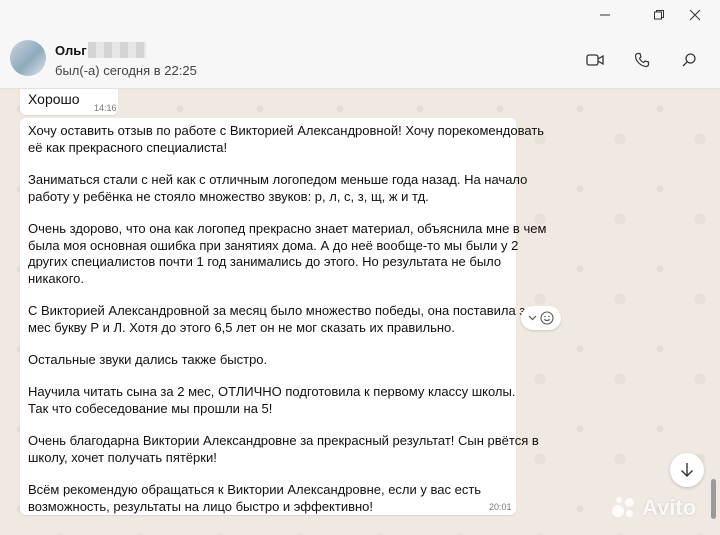 The height and width of the screenshot is (535, 720). What do you see at coordinates (625, 508) in the screenshot?
I see `avito-logo-icon` at bounding box center [625, 508].